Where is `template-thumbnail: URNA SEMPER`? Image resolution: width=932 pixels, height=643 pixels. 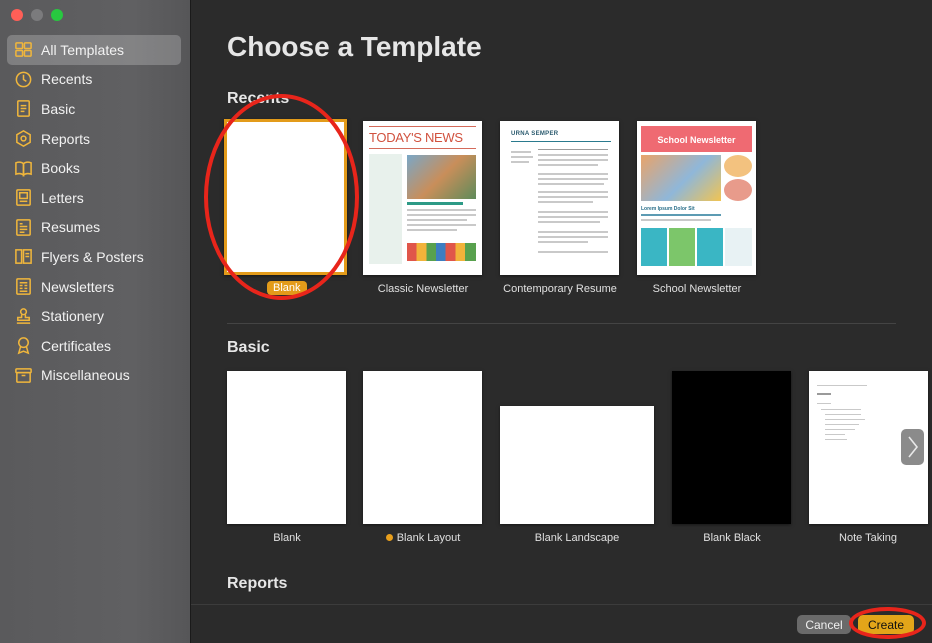
template-thumbnail: URNA SEMPER is located at coordinates (559, 198).